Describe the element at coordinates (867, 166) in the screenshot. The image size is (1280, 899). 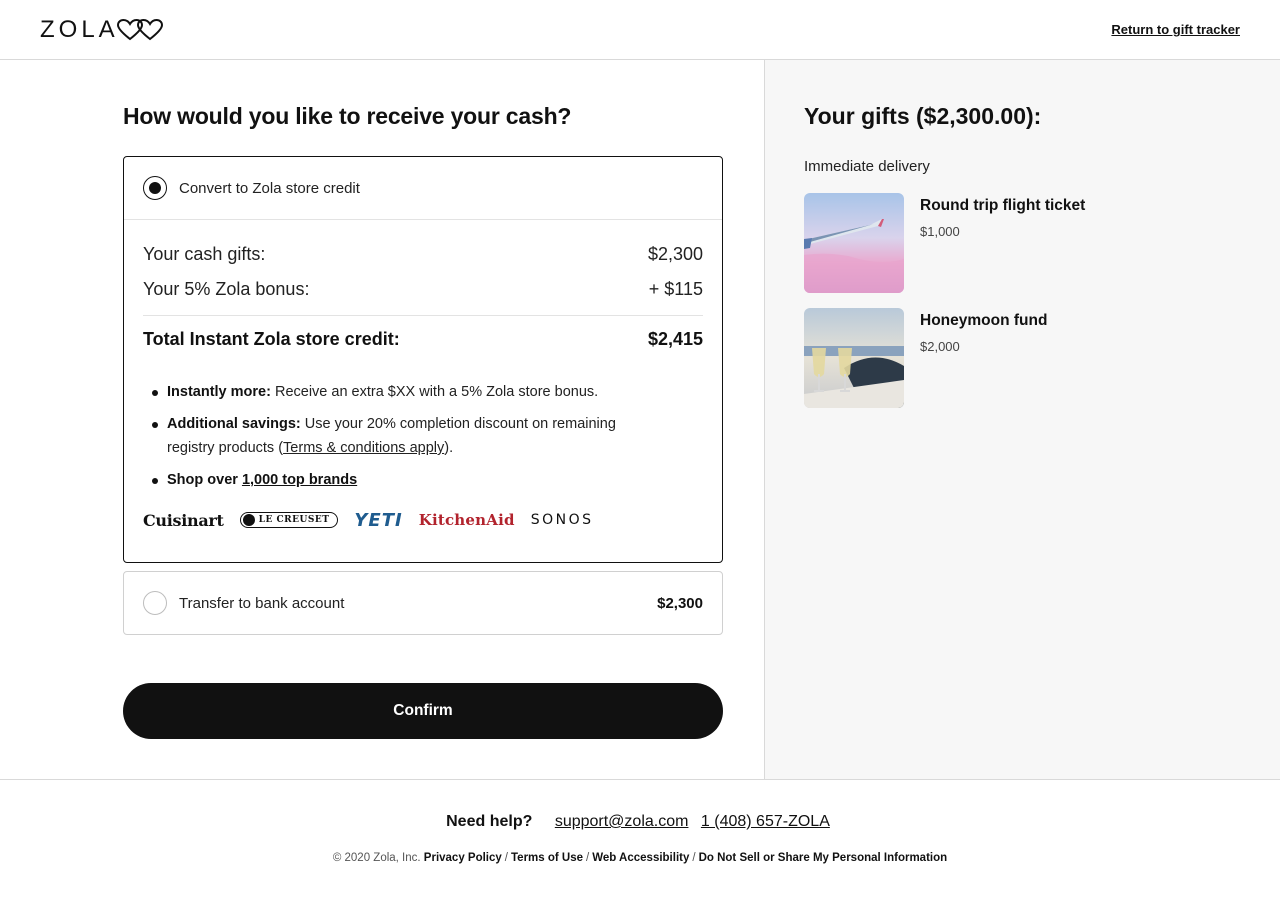
I see `delivery-label: Immediate delivery` at that location.